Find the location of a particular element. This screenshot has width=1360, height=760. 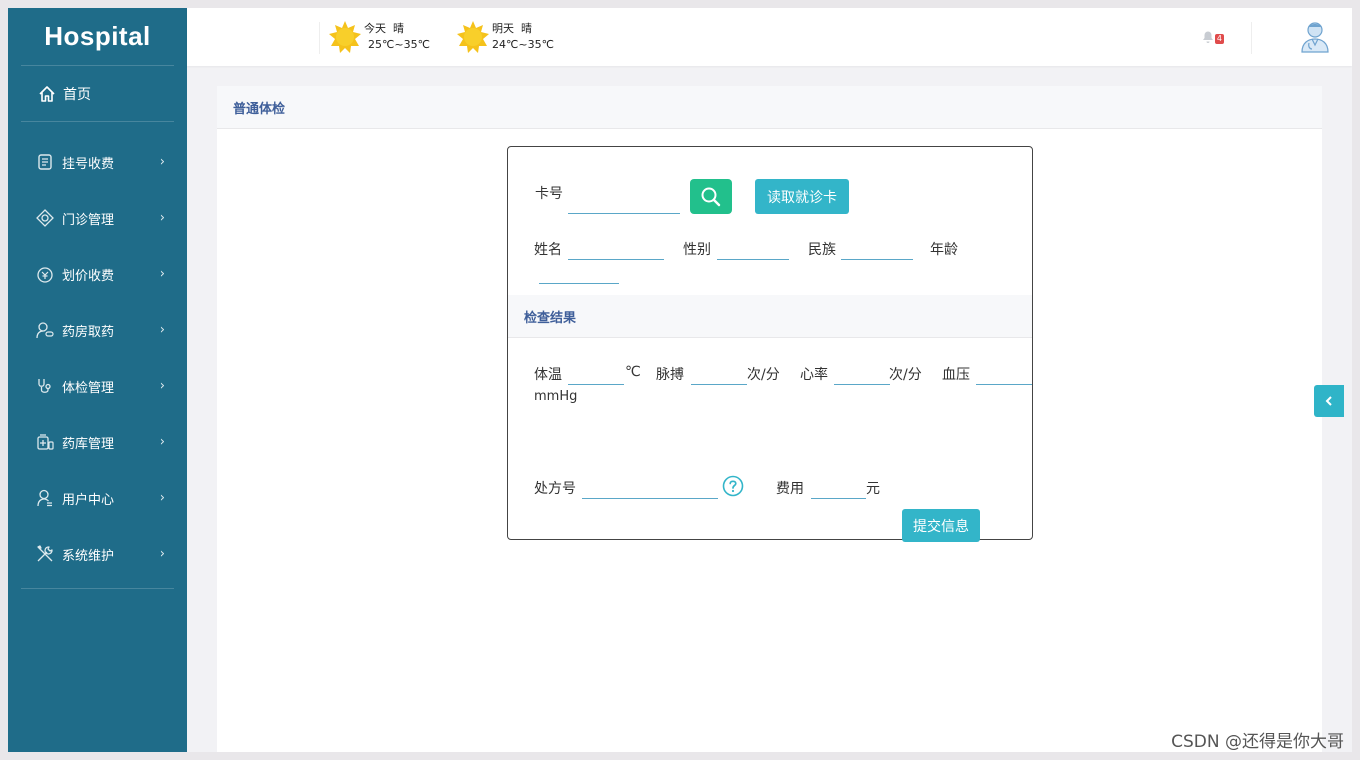

ethnicity-label: 民族 is located at coordinates (822, 250).